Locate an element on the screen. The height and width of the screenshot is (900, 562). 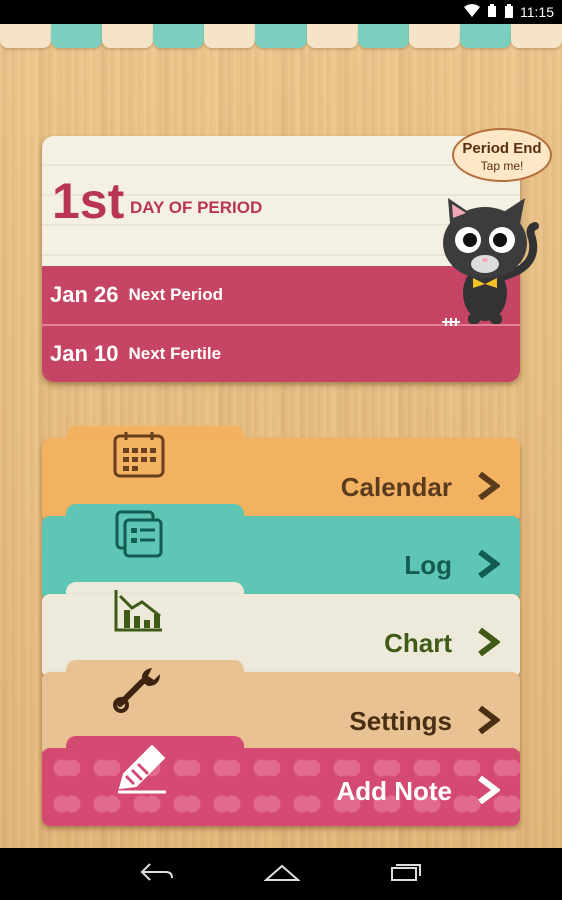
chart-icon is located at coordinates (139, 613).